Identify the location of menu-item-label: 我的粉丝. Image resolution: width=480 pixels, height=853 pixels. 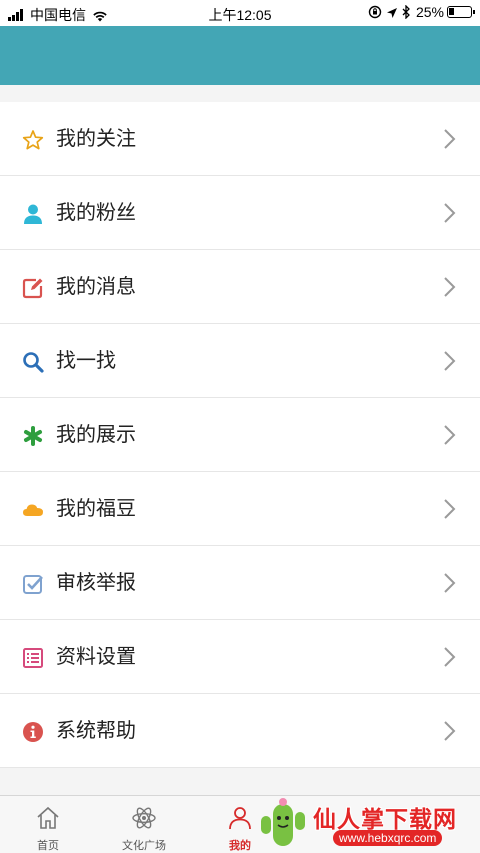
(96, 213).